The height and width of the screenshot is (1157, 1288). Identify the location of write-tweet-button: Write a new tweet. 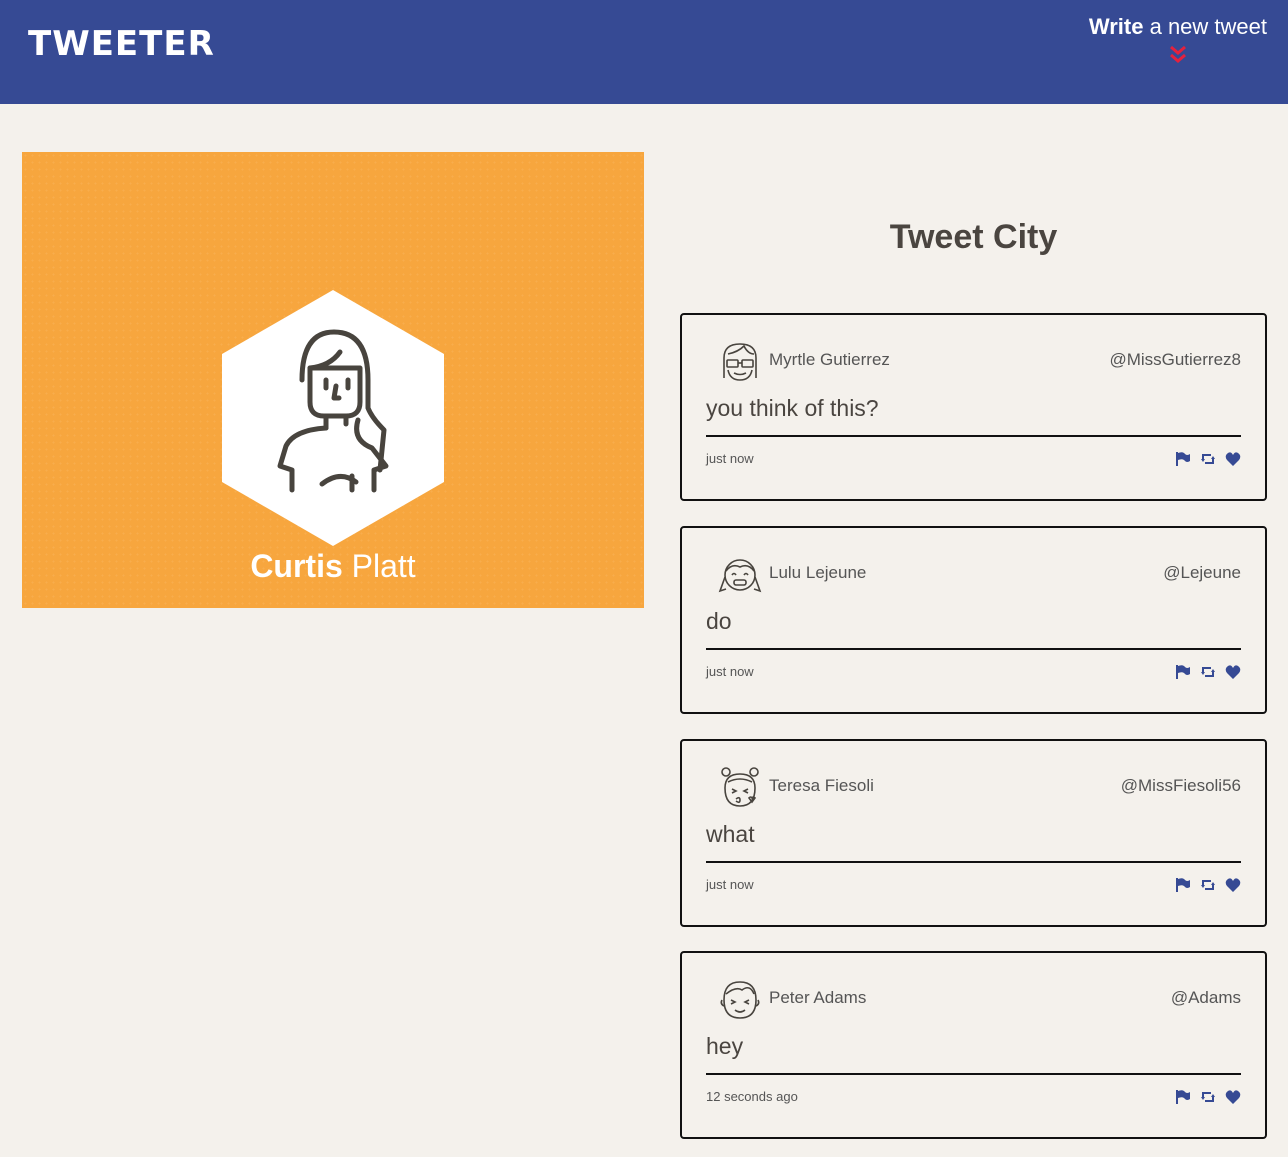
(1178, 40).